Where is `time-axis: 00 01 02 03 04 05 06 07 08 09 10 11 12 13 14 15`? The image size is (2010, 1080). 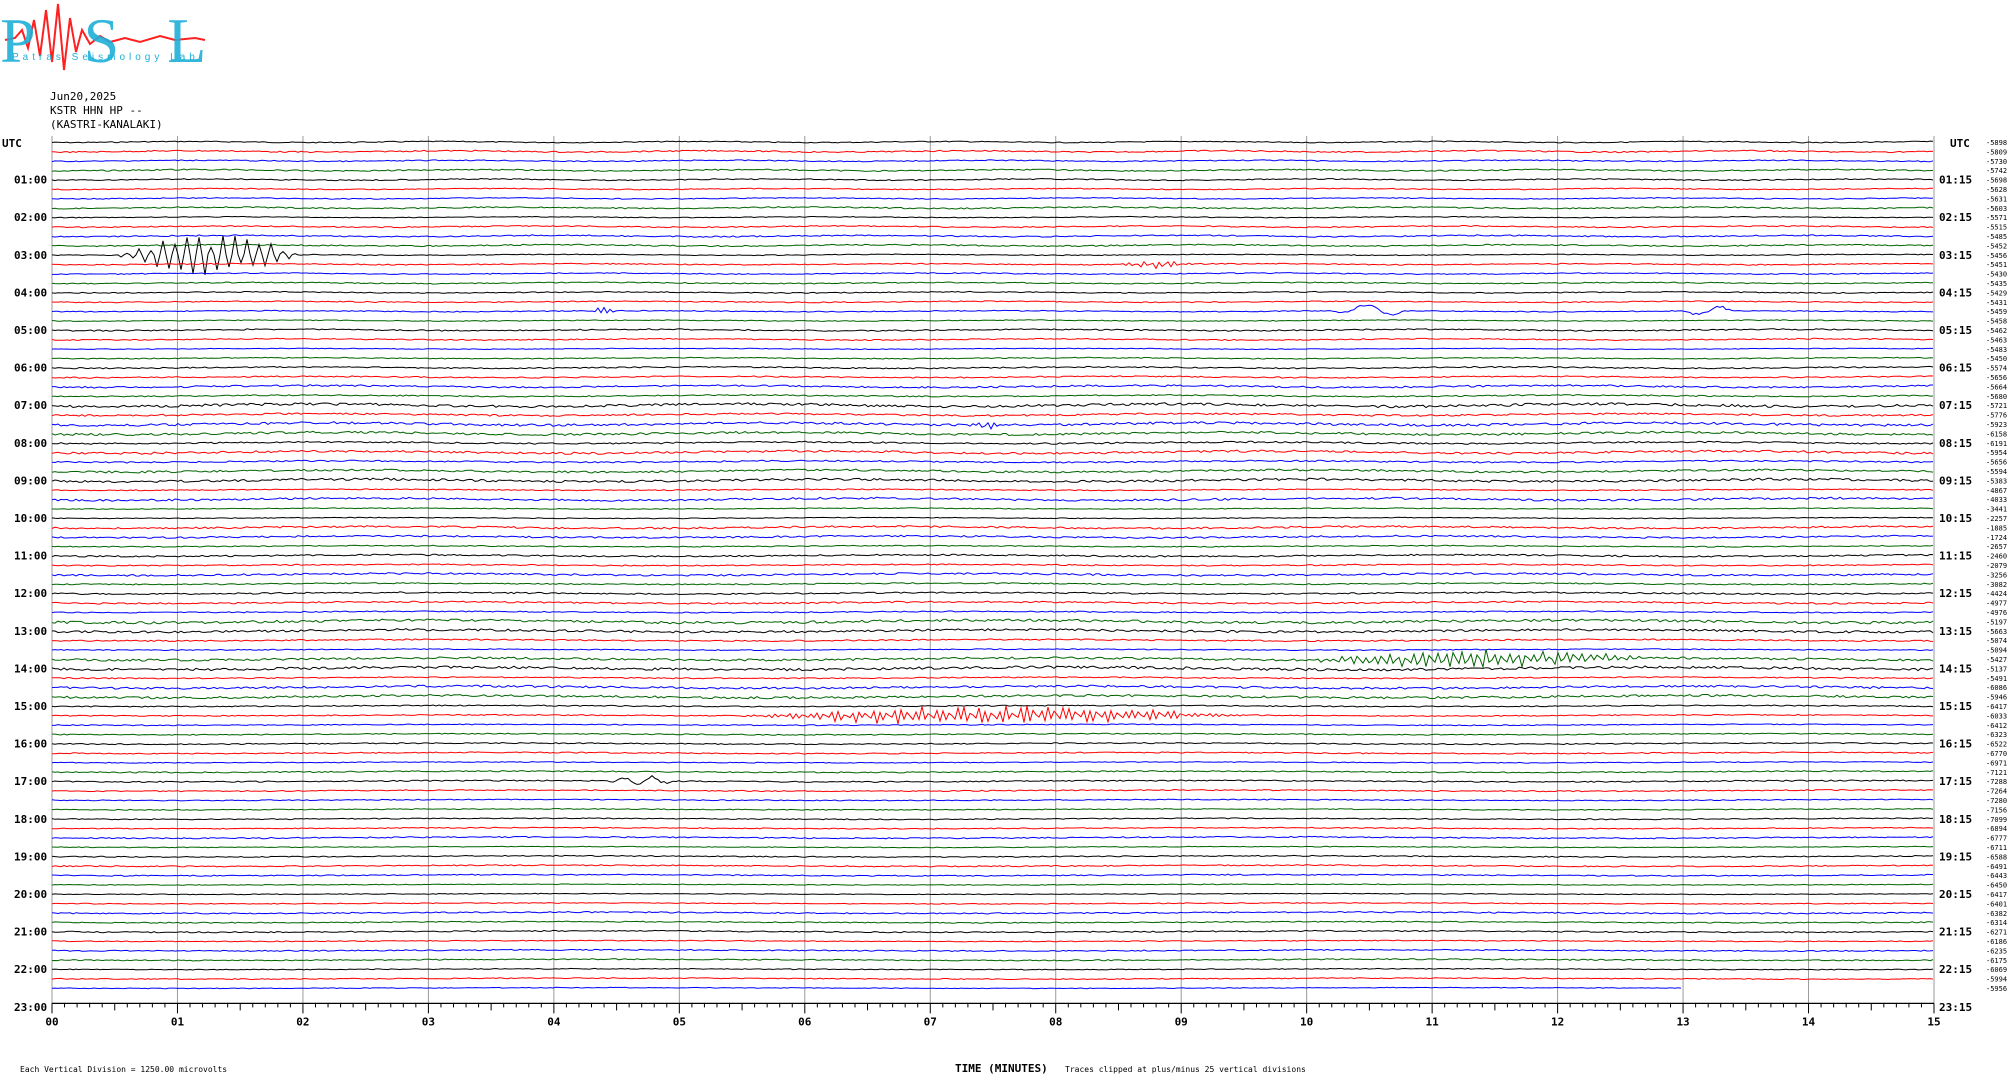 time-axis: 00 01 02 03 04 05 06 07 08 09 10 11 12 13 14 15 is located at coordinates (993, 1015).